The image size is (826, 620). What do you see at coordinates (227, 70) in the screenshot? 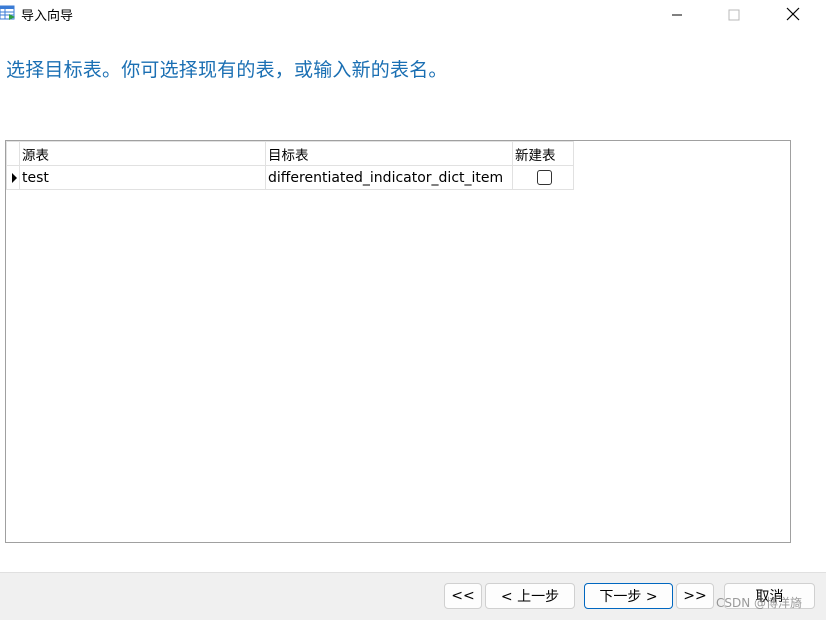
I see `page-heading: 选择目标表。你可选择现有的表，或输入新的表名。` at bounding box center [227, 70].